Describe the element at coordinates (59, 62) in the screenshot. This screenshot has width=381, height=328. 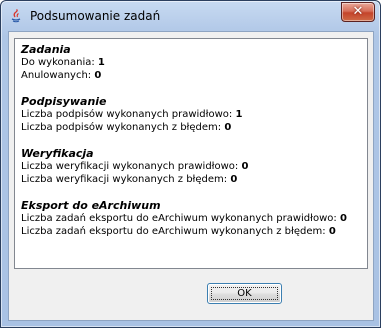
I see `row-label: Do wykonania:` at that location.